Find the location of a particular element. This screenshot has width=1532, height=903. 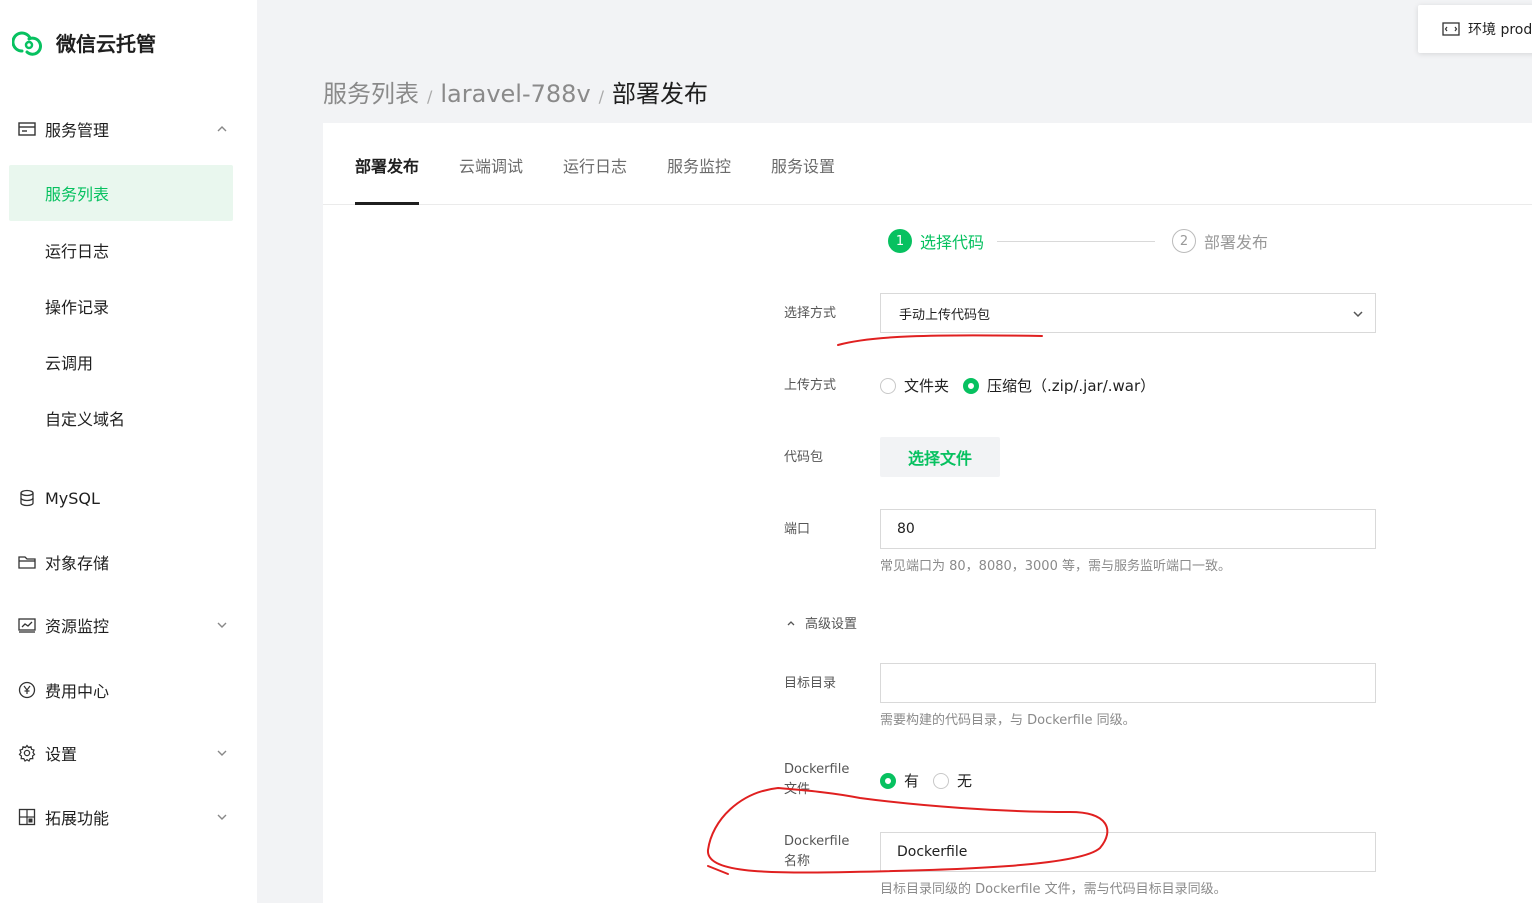

sidebar-item-label: 自定义域名 is located at coordinates (85, 419).